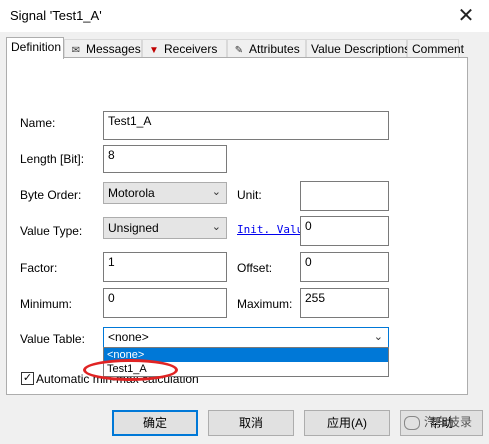 This screenshot has height=444, width=489. I want to click on highlight-circle, so click(130, 370).